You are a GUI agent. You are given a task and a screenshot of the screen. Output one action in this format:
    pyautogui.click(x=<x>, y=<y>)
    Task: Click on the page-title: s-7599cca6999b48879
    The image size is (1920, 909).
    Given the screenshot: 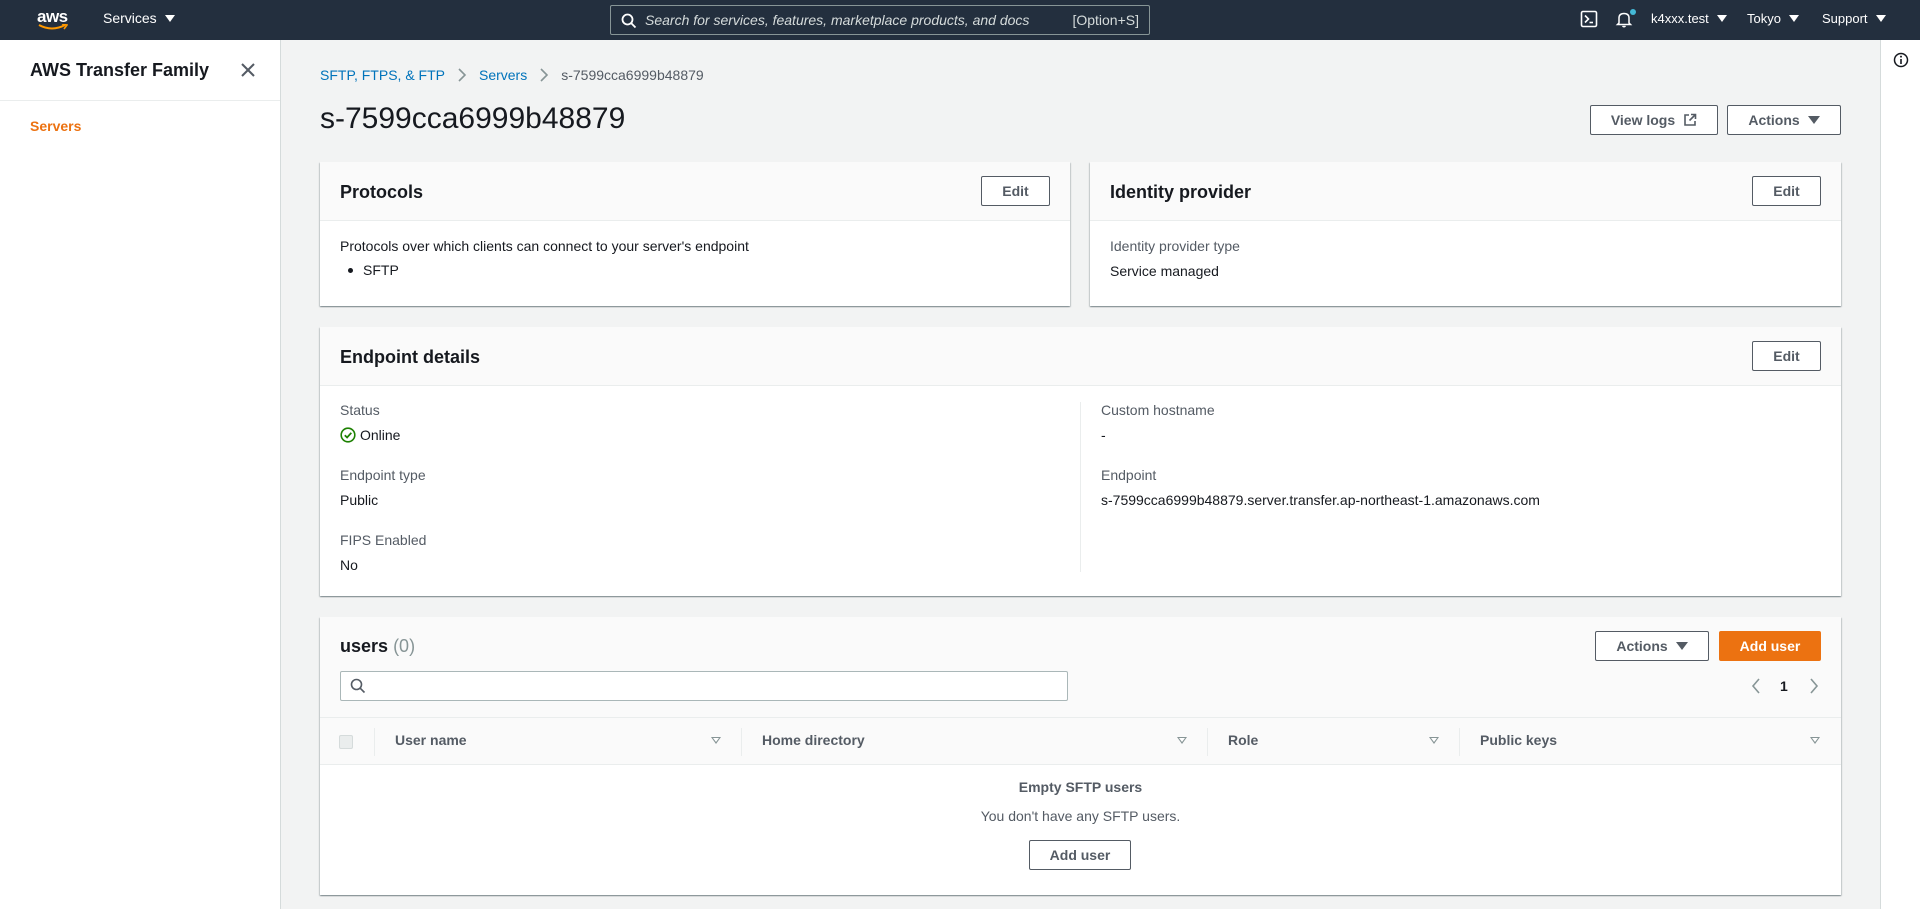 What is the action you would take?
    pyautogui.click(x=473, y=118)
    